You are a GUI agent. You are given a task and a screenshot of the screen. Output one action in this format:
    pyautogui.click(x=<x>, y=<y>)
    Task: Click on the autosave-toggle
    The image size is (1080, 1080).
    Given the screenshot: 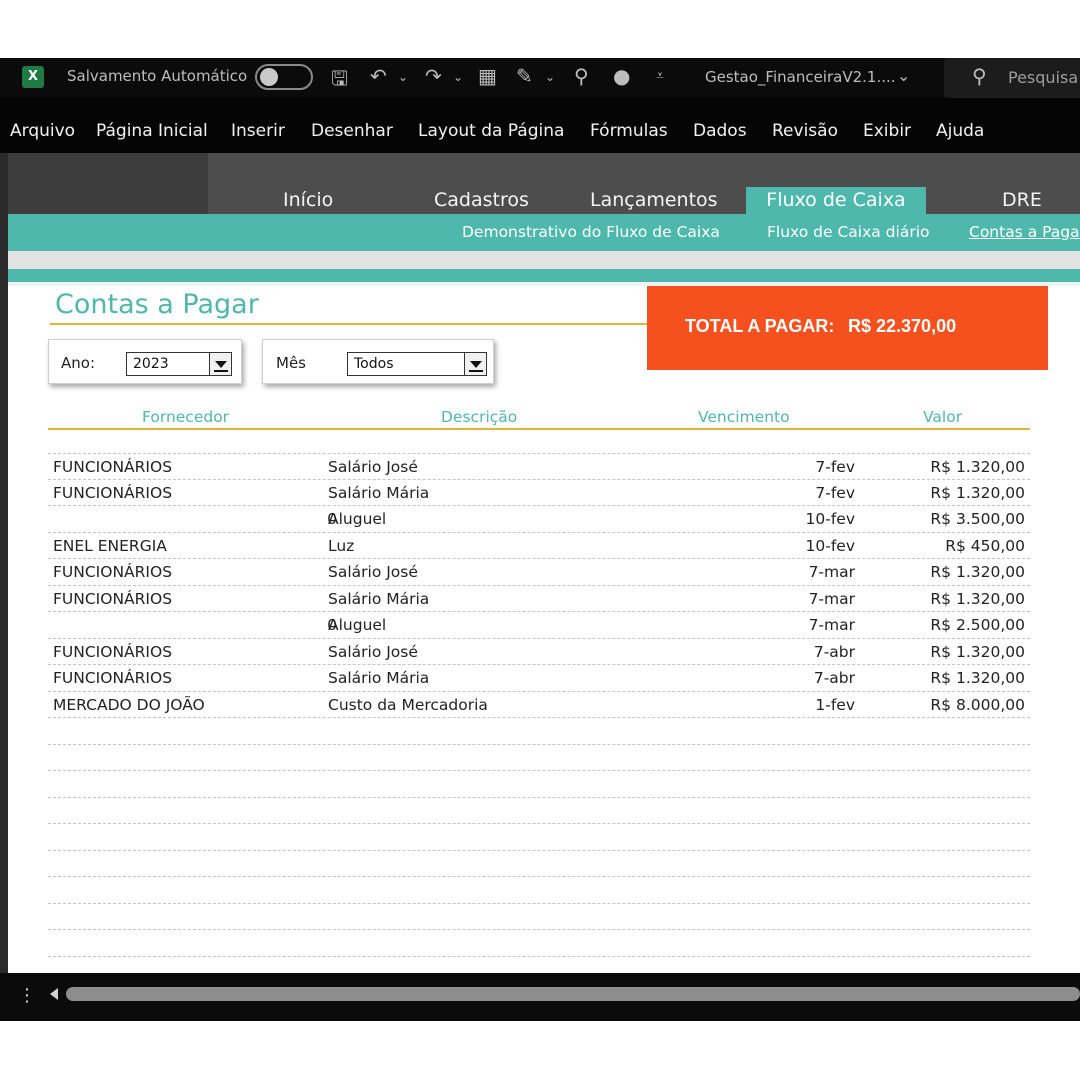 What is the action you would take?
    pyautogui.click(x=284, y=77)
    